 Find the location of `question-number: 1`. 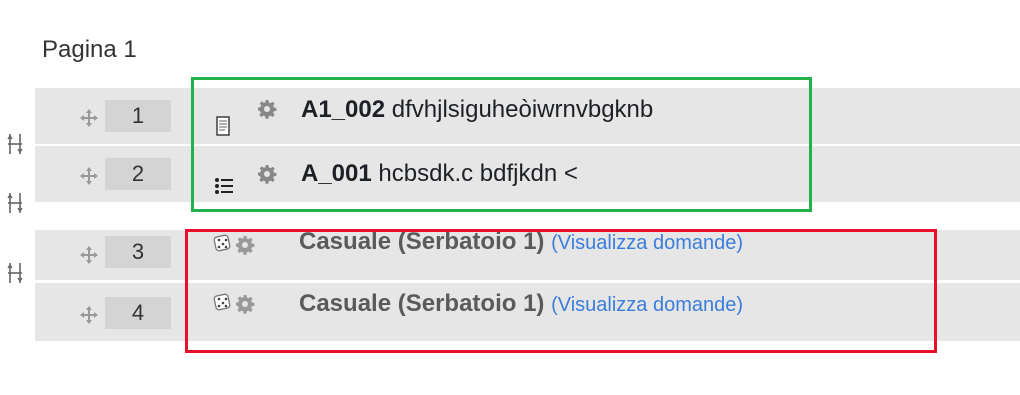

question-number: 1 is located at coordinates (138, 116).